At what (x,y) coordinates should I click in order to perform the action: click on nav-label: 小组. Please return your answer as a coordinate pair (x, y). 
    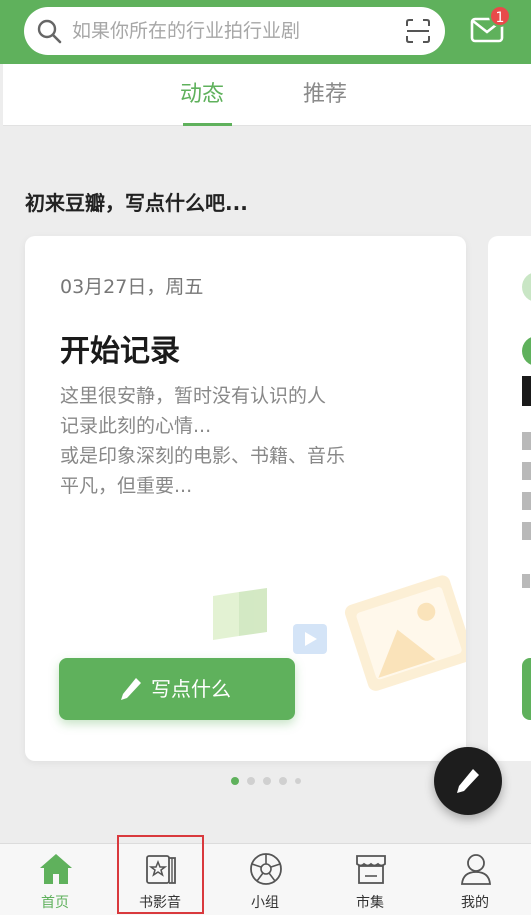
    Looking at the image, I should click on (265, 903).